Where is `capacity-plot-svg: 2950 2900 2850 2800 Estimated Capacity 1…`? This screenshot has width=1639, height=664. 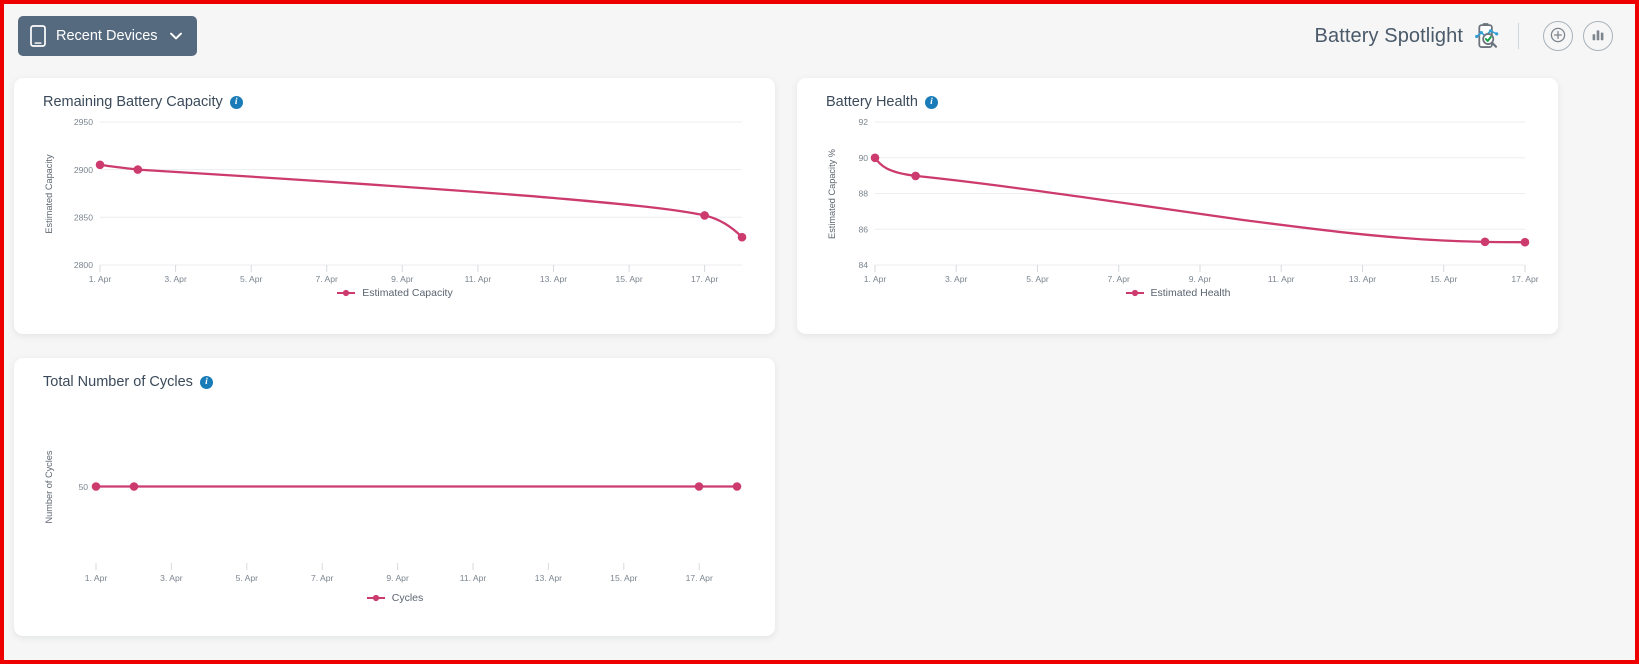 capacity-plot-svg: 2950 2900 2850 2800 Estimated Capacity 1… is located at coordinates (395, 200).